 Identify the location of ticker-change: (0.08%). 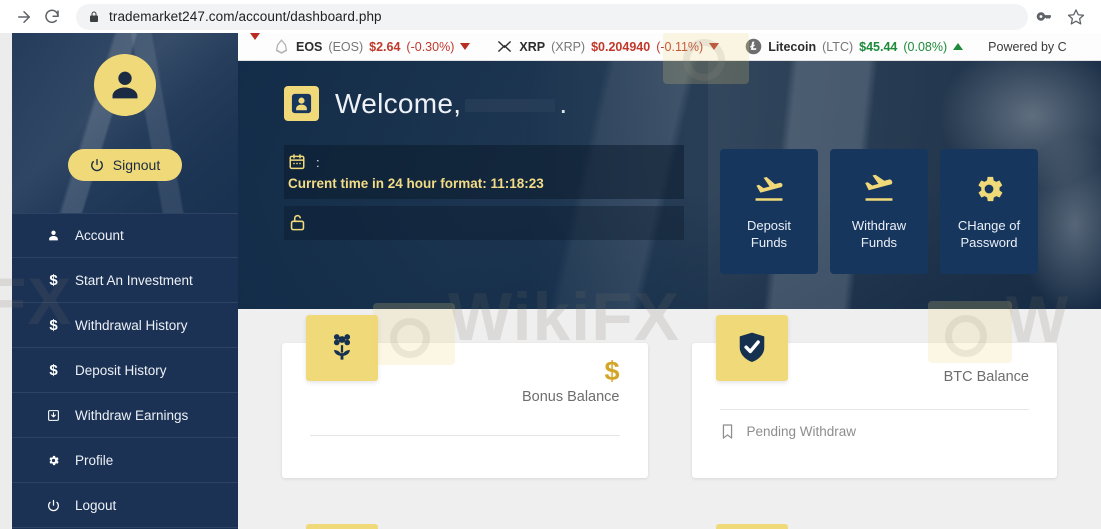
(925, 46).